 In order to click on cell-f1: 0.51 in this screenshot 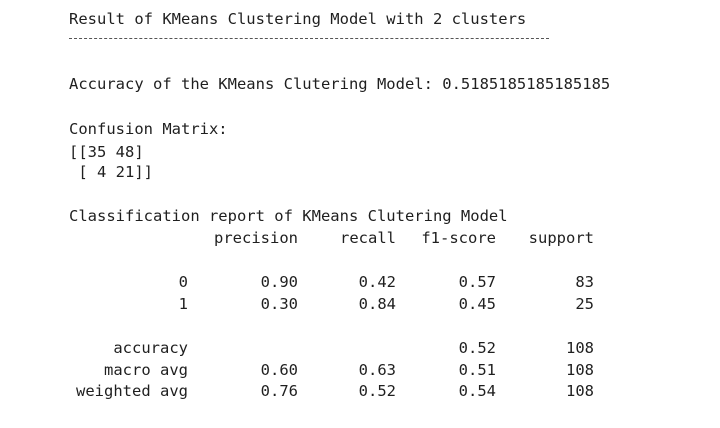, I will do `click(477, 370)`.